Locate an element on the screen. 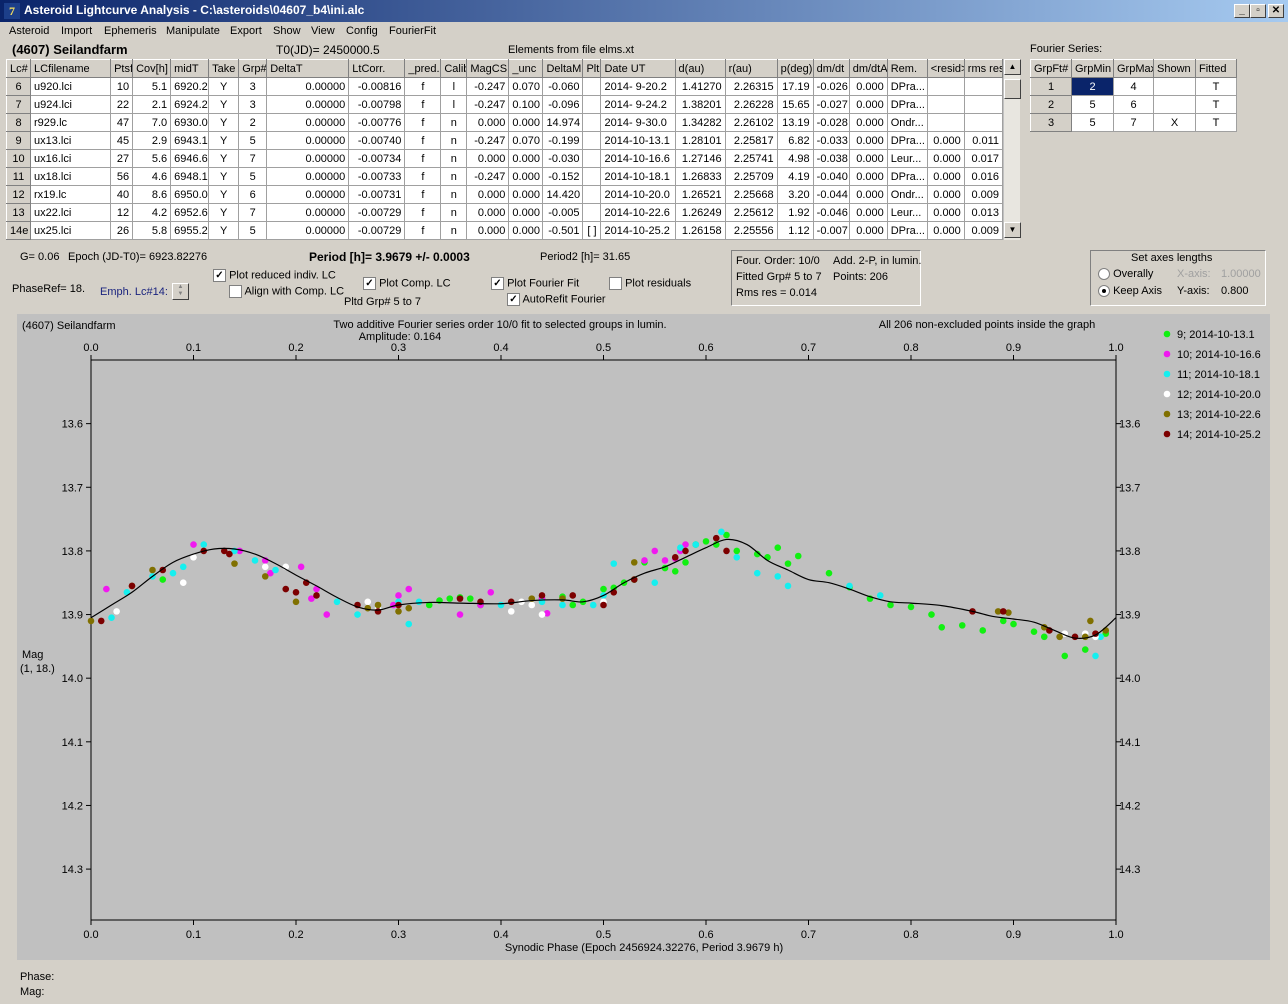 The height and width of the screenshot is (1004, 1288). table-cell: -0.044 is located at coordinates (831, 194).